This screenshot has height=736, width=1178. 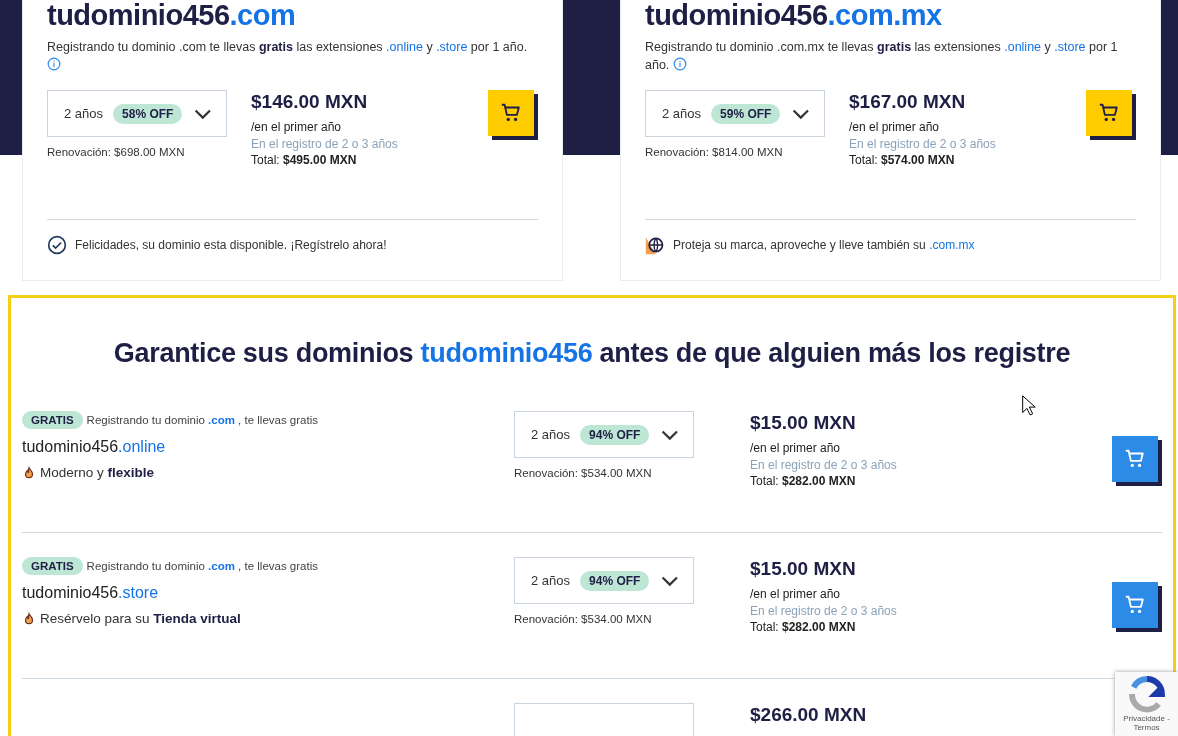 What do you see at coordinates (902, 160) in the screenshot?
I see `total-text: Total: $574.00 MXN` at bounding box center [902, 160].